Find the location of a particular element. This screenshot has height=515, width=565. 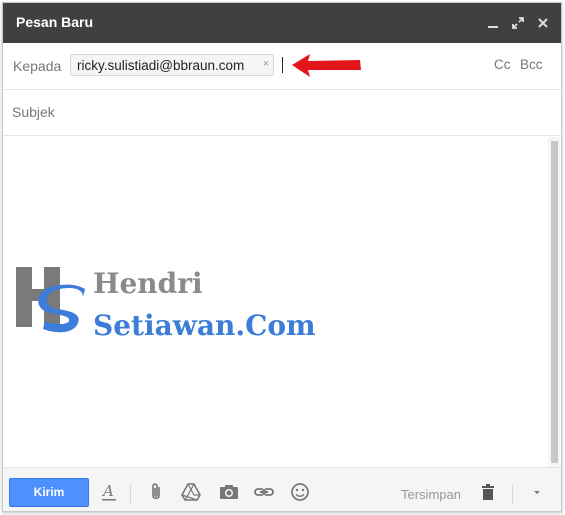

cc-link: Cc is located at coordinates (502, 64).